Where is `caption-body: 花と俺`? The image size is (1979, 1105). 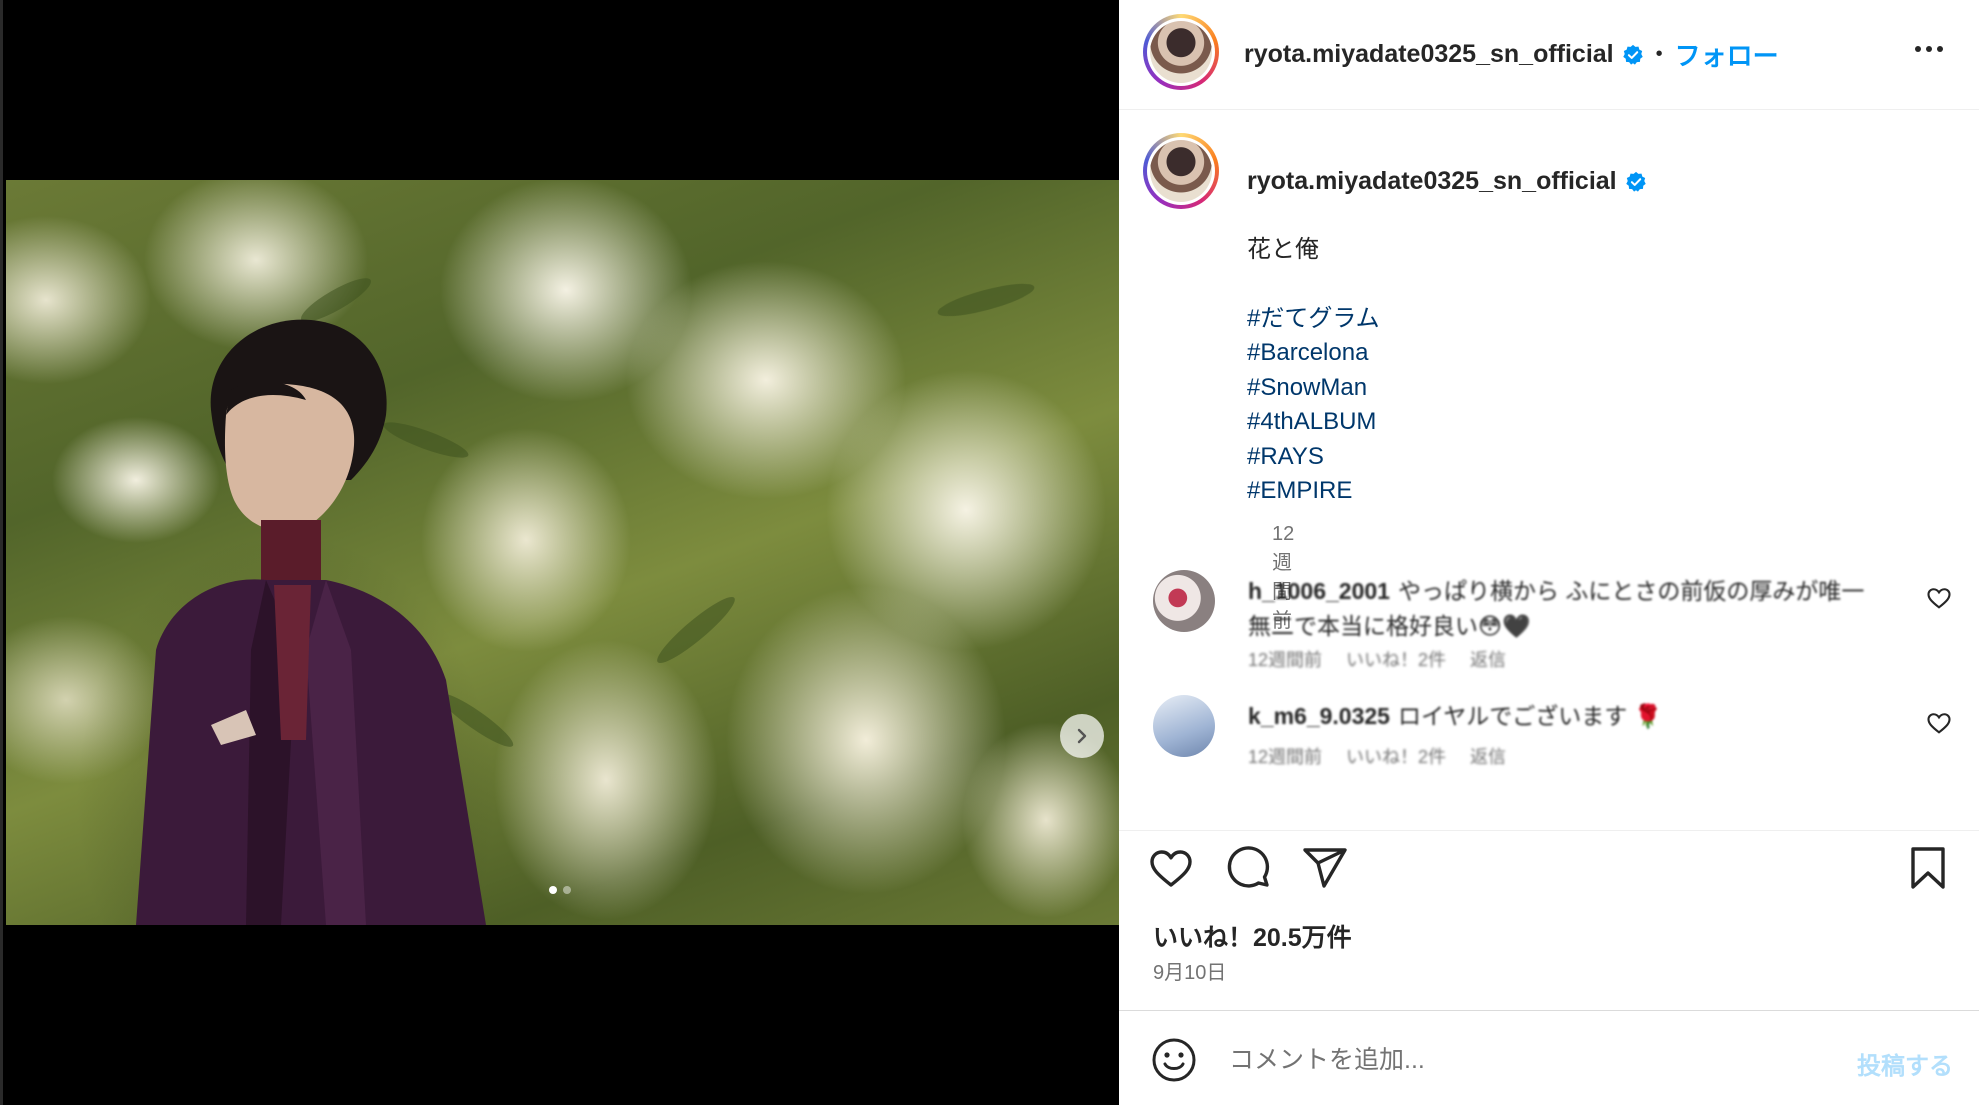 caption-body: 花と俺 is located at coordinates (1283, 249).